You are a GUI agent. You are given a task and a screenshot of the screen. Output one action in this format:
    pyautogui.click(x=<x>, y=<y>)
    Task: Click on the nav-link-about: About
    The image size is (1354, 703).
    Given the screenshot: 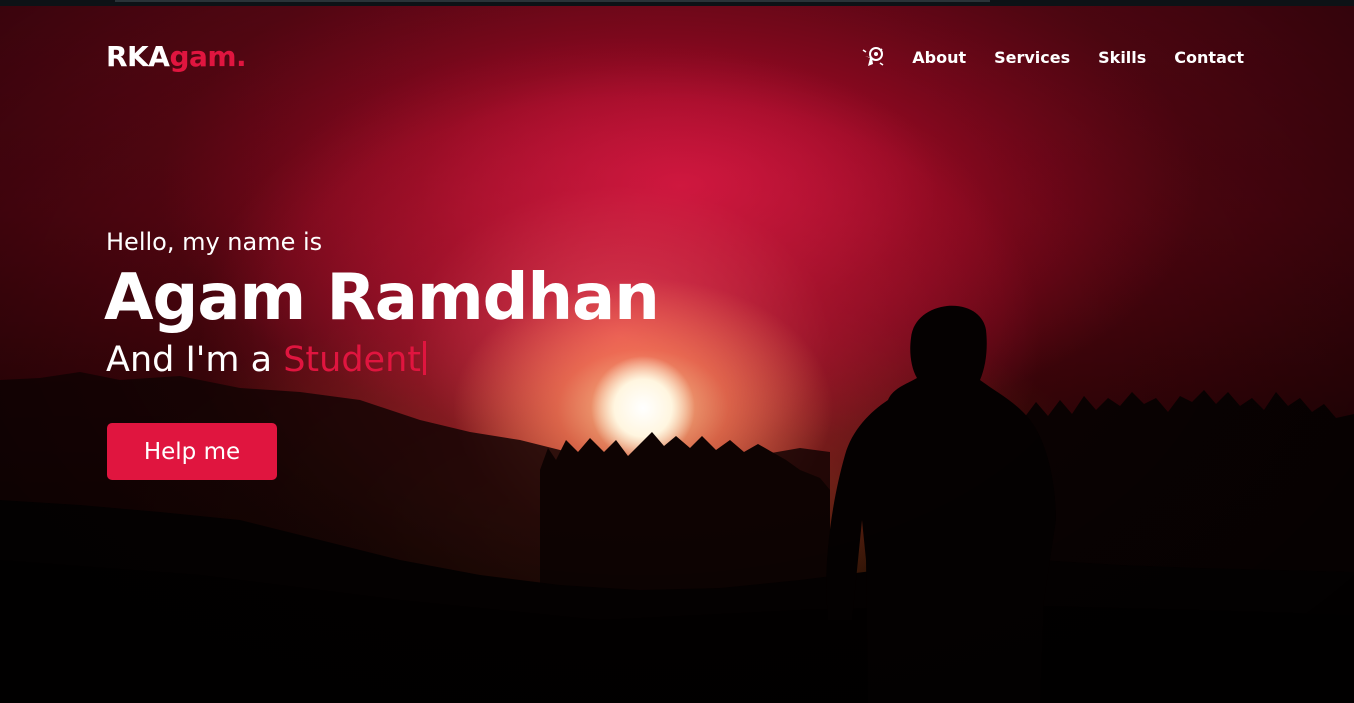 What is the action you would take?
    pyautogui.click(x=939, y=57)
    